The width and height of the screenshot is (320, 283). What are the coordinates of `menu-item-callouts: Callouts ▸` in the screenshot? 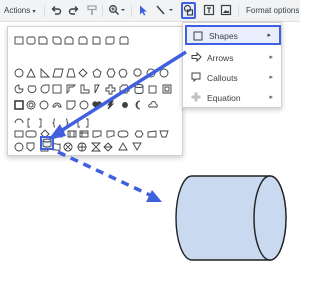 It's located at (233, 77).